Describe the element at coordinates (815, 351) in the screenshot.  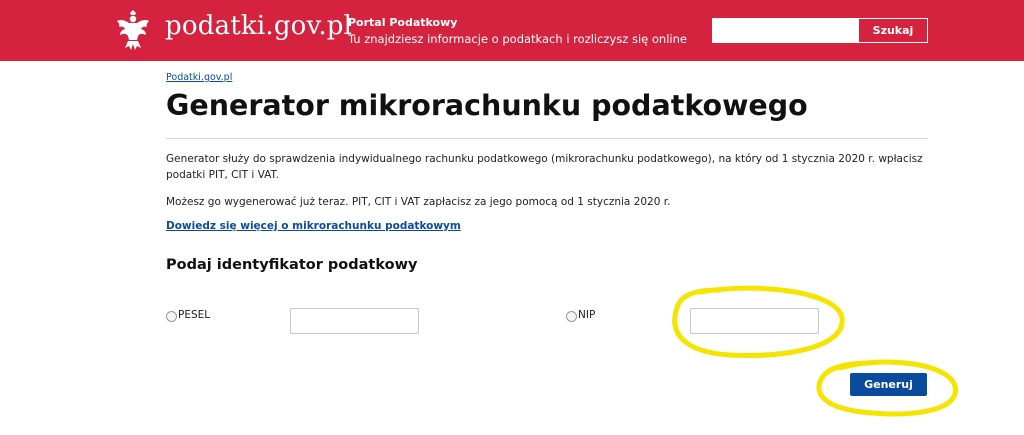
I see `annotation-overlay` at that location.